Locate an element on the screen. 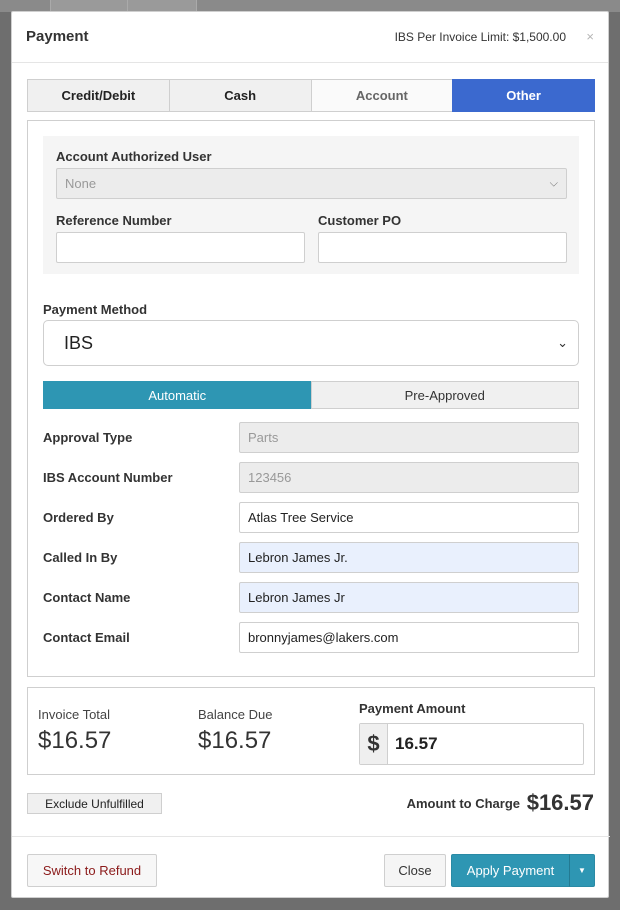  tab-credit-debit: Credit/Debit is located at coordinates (98, 95).